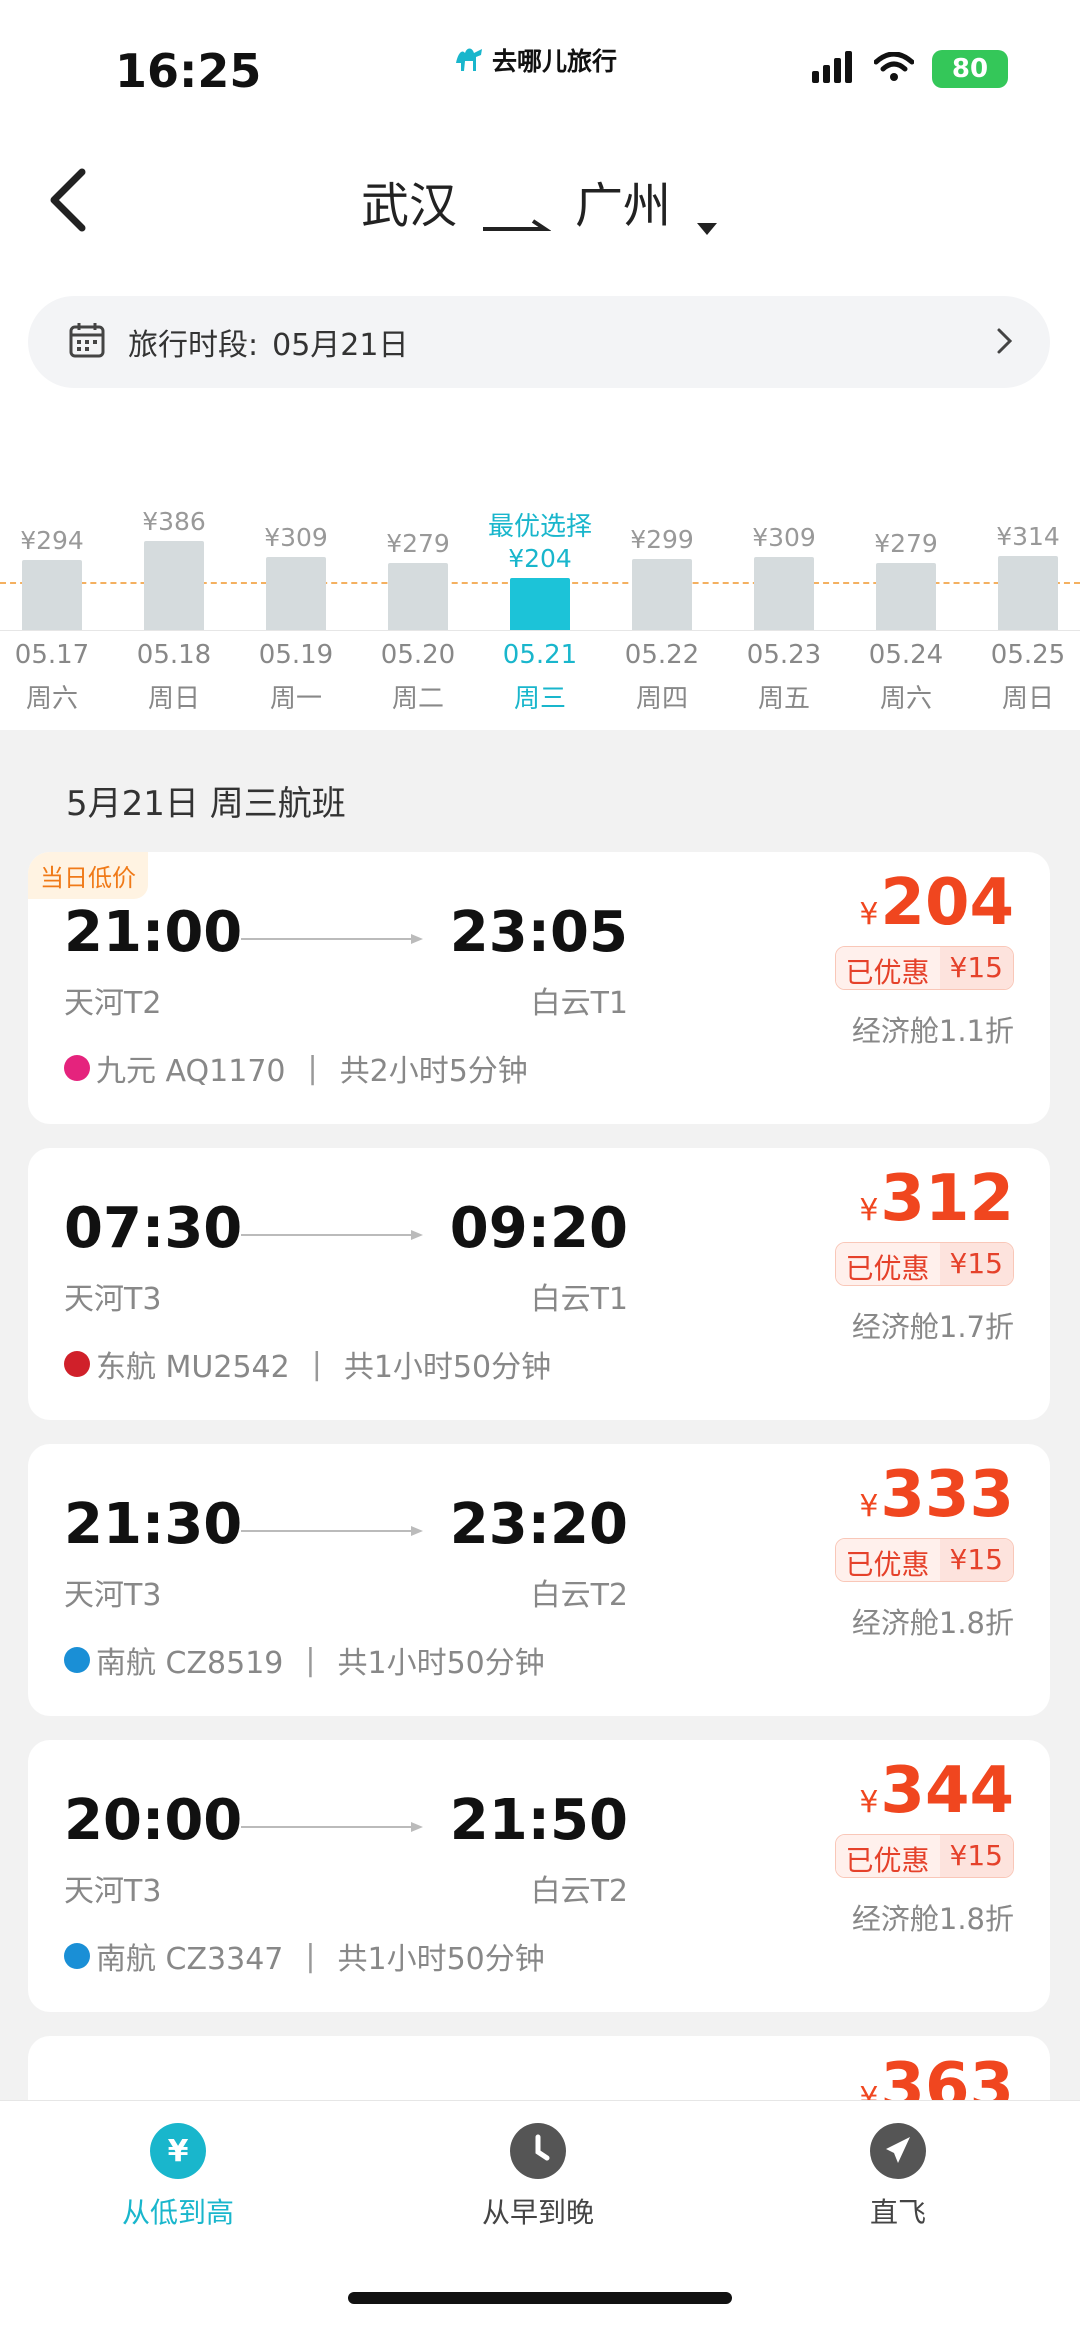 Image resolution: width=1080 pixels, height=2337 pixels. Describe the element at coordinates (51, 699) in the screenshot. I see `weekday-label: 周六` at that location.